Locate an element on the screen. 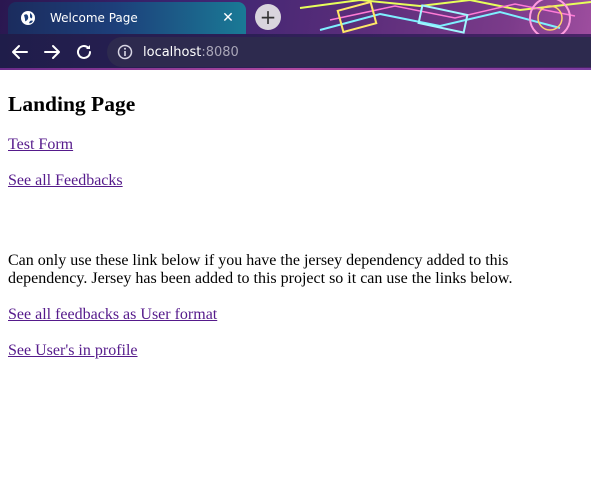 Image resolution: width=591 pixels, height=487 pixels. new-tab-button: + is located at coordinates (268, 17).